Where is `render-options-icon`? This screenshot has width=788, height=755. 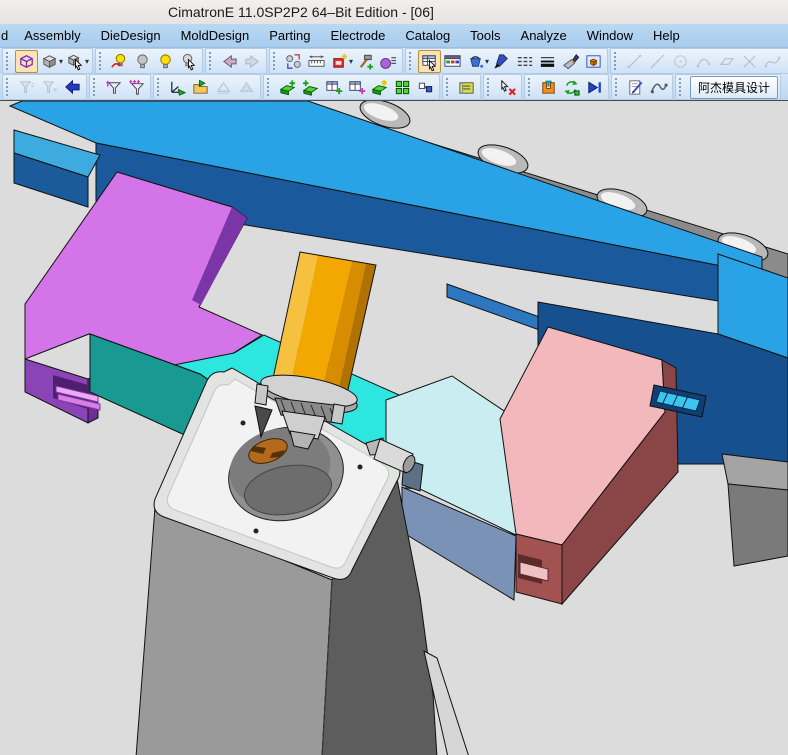 render-options-icon is located at coordinates (388, 61).